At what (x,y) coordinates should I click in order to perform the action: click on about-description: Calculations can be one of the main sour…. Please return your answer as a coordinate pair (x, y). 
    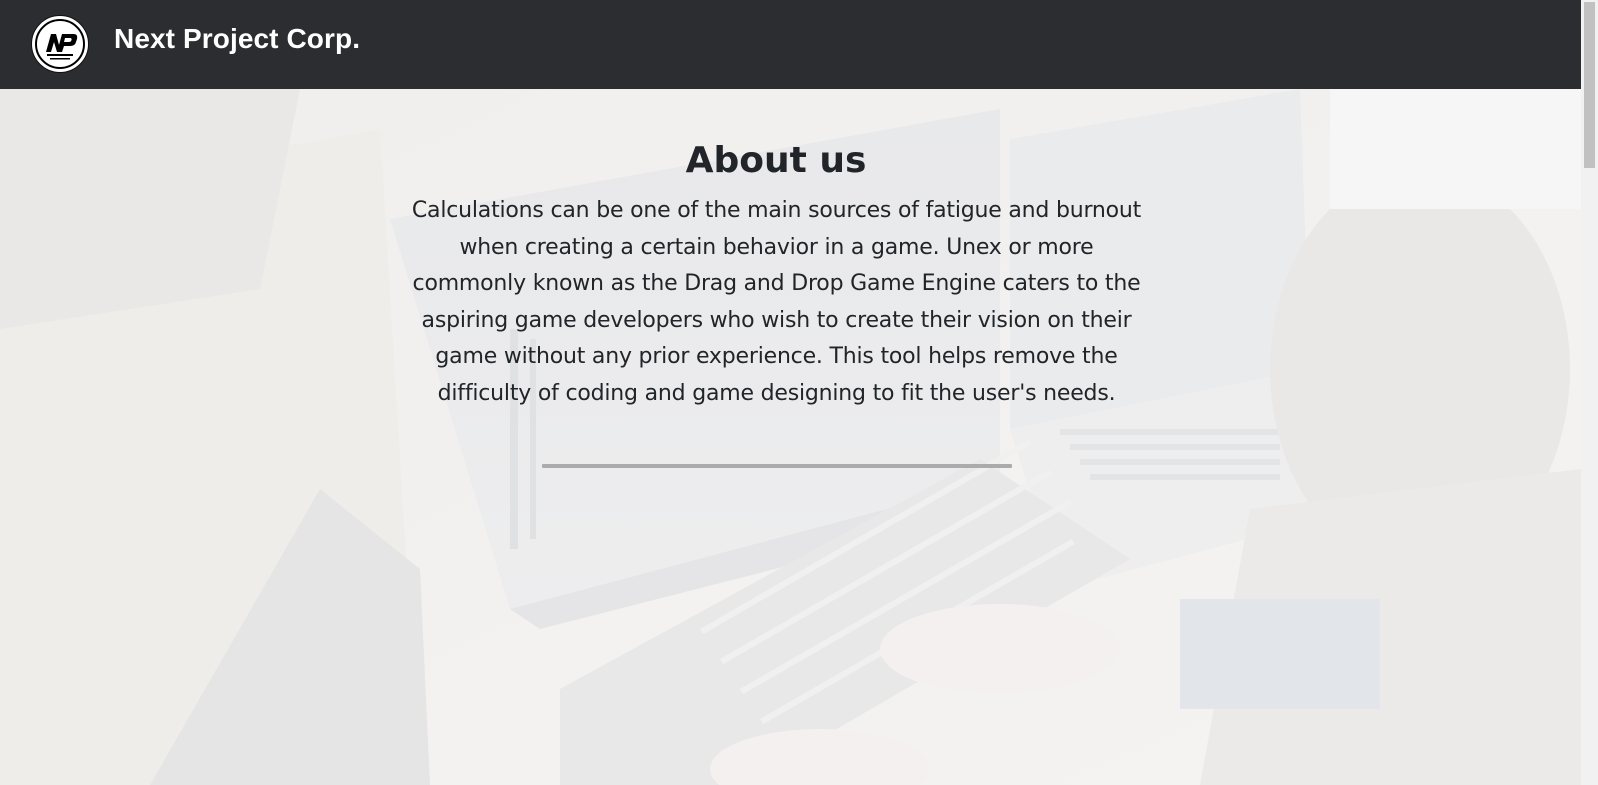
    Looking at the image, I should click on (776, 302).